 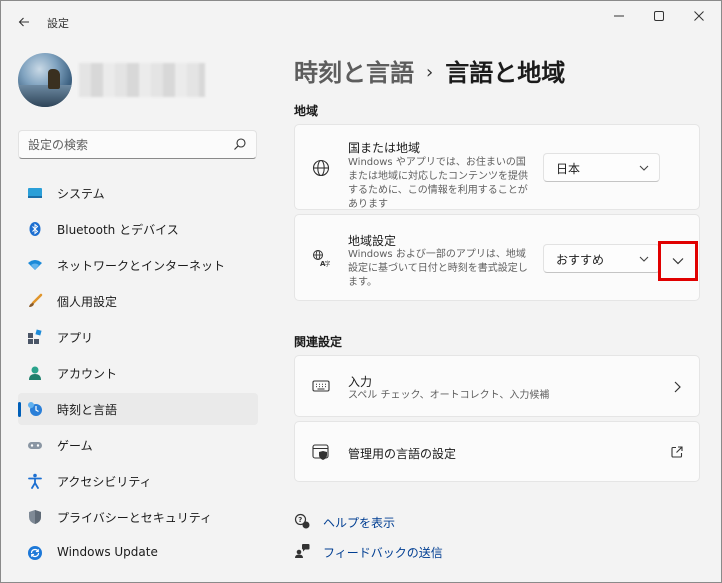 I want to click on system-icon, so click(x=35, y=193).